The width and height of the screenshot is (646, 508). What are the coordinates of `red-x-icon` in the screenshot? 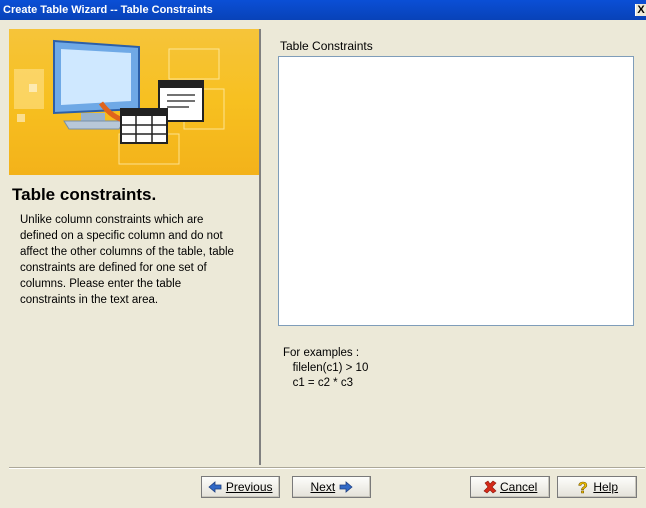 It's located at (490, 487).